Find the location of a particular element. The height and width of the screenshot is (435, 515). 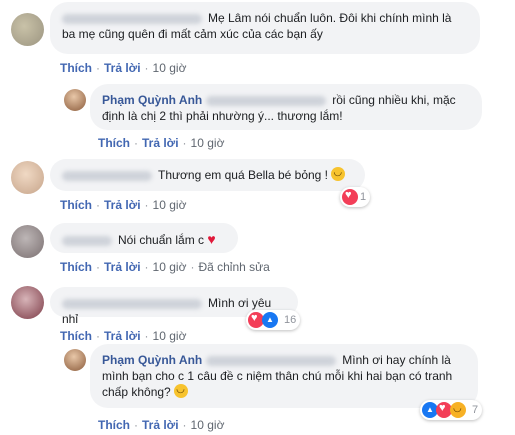

reactions-summary: 1 is located at coordinates (355, 197).